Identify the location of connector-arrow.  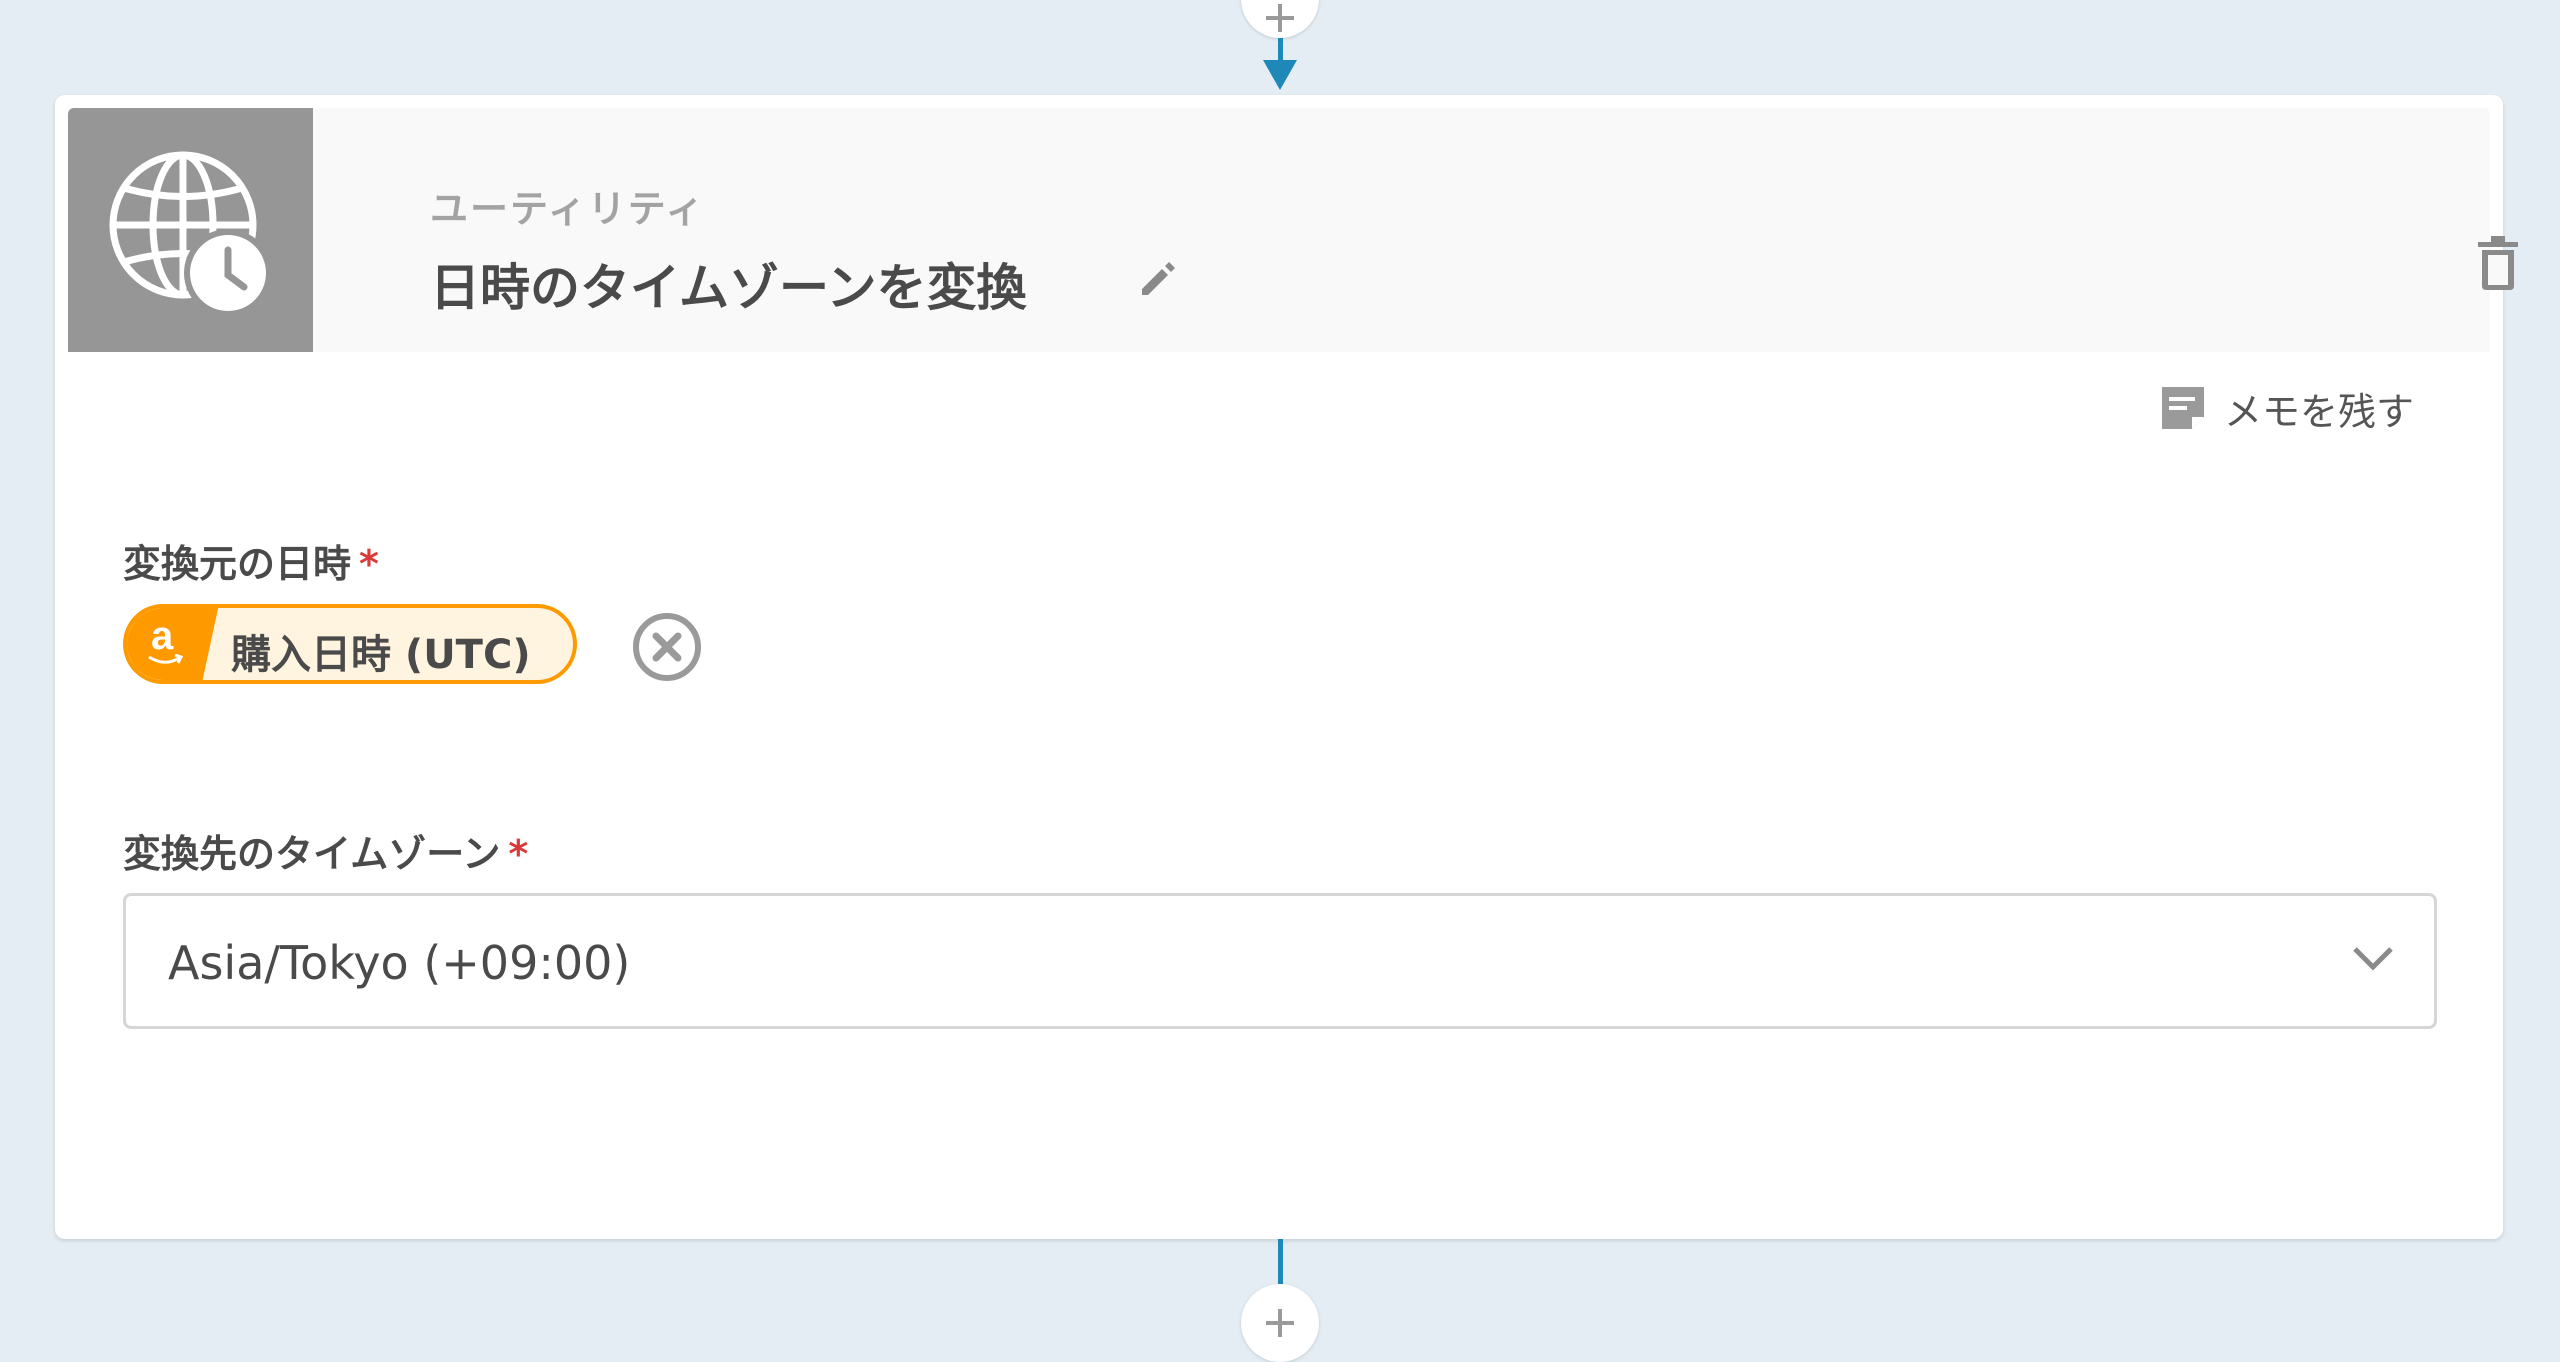
(1280, 75).